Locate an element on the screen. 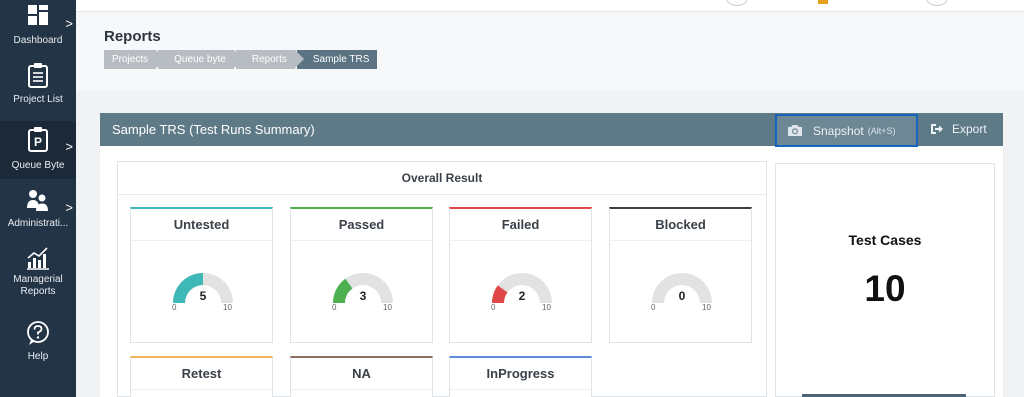 Image resolution: width=1024 pixels, height=397 pixels. gauge-passed: 3 0 10 is located at coordinates (363, 290).